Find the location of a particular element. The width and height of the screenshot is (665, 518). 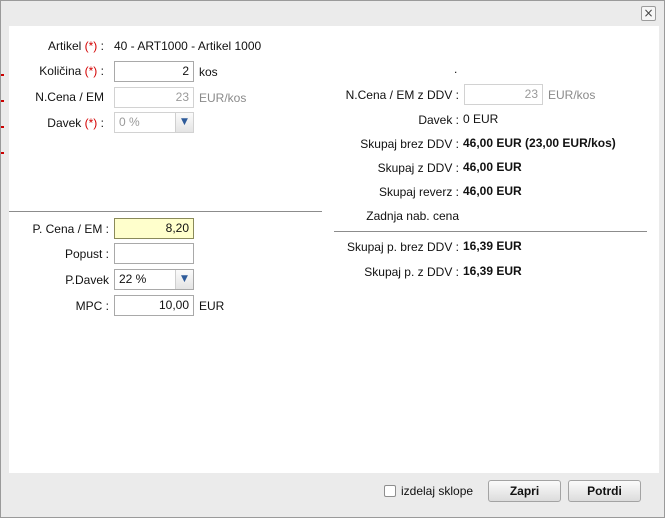

kolicina-label-group: Količina (*) : is located at coordinates (71, 71).